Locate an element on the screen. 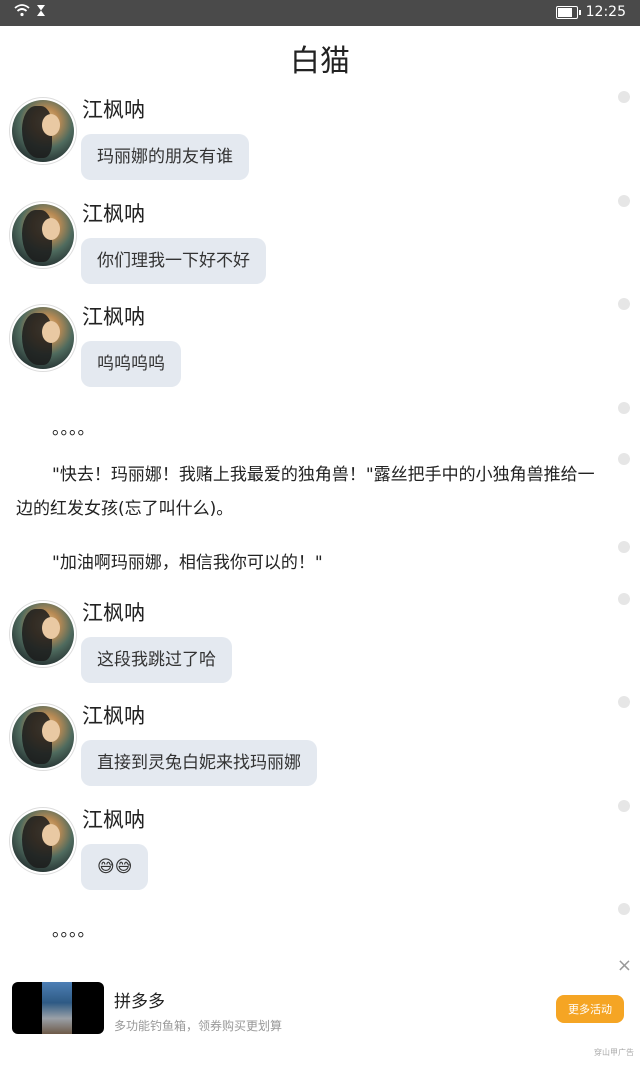  wifi-icon is located at coordinates (22, 12).